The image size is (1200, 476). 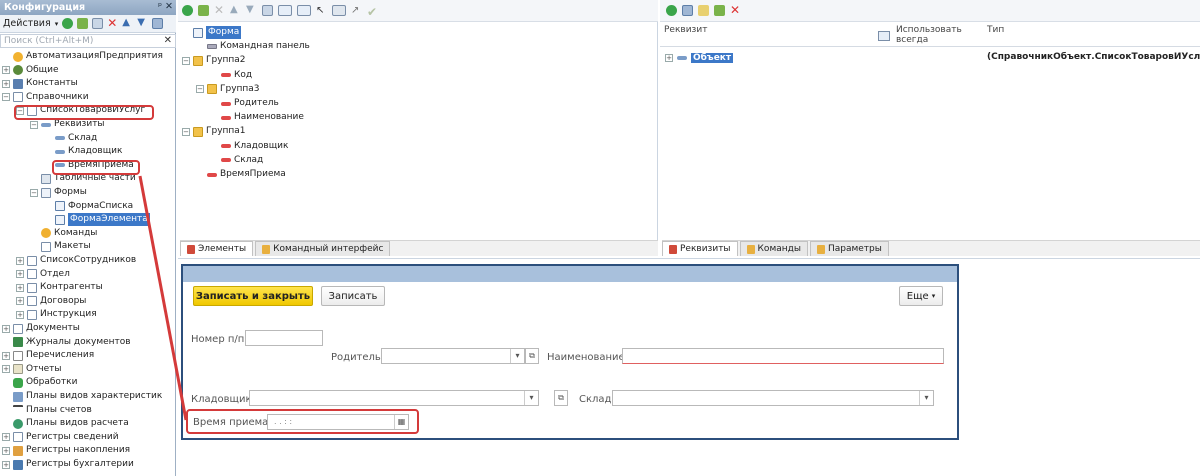 I want to click on annotation-arrow, so click(x=163, y=298).